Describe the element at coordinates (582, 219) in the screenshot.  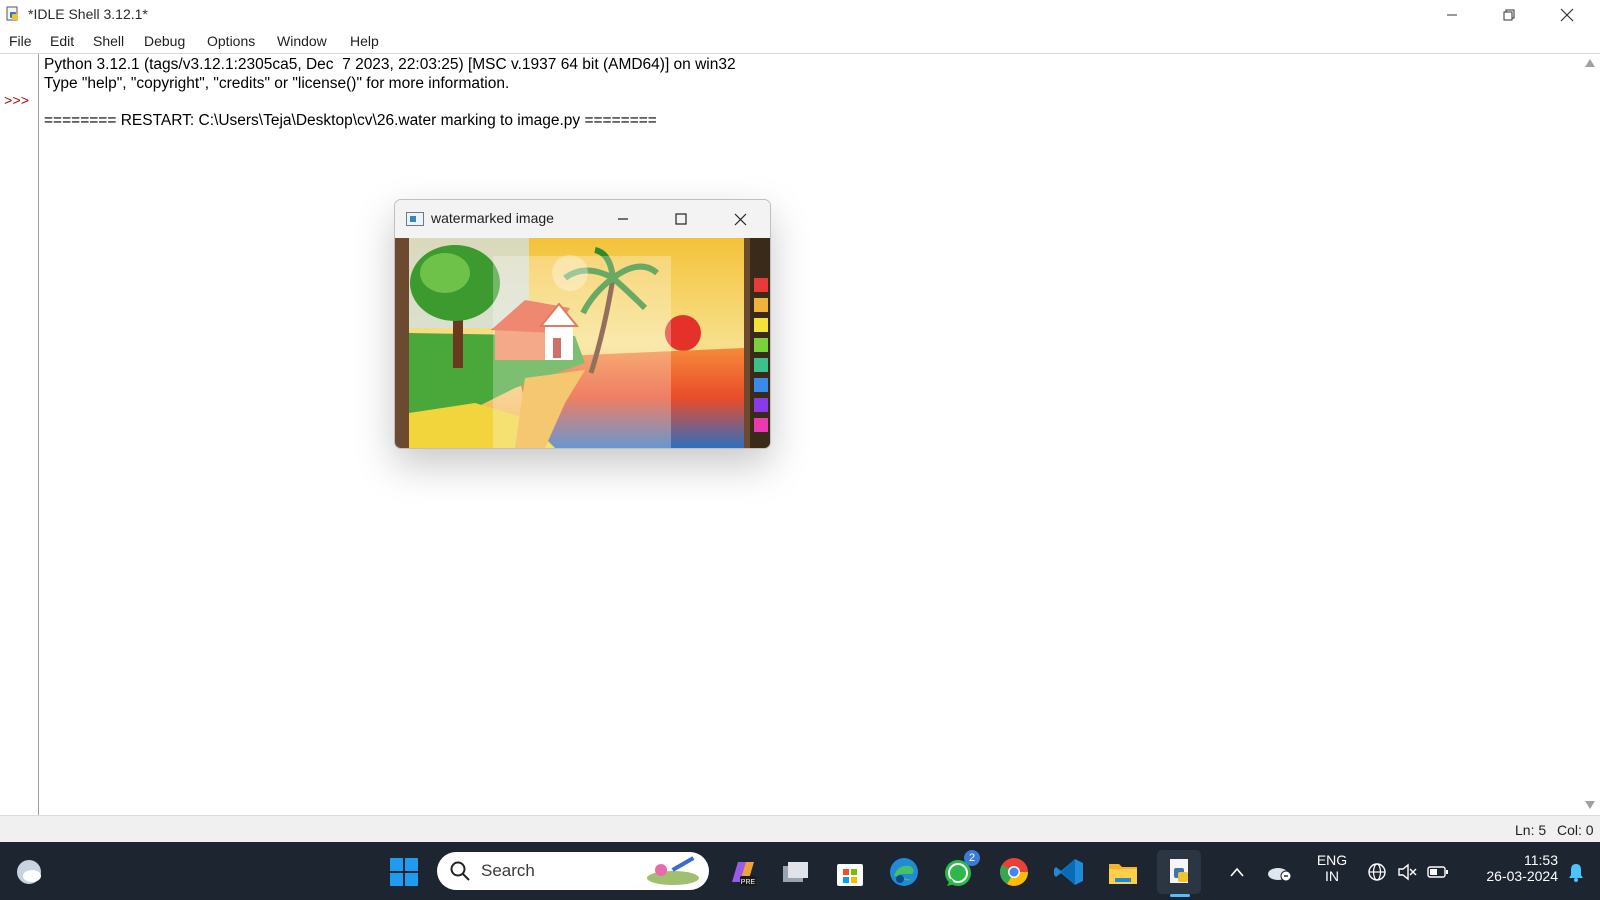
I see `popup-title-bar: watermarked image` at that location.